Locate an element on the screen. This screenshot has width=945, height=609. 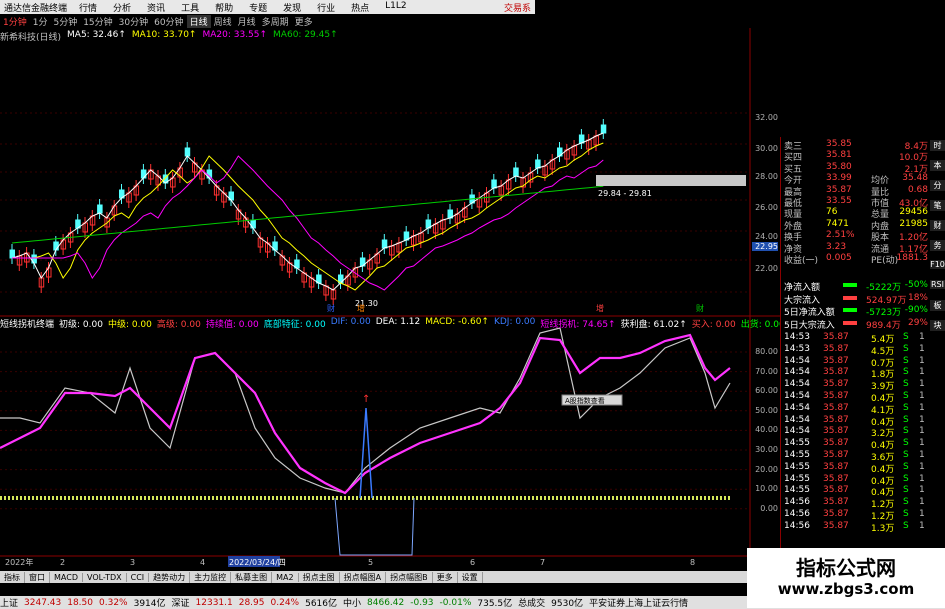
right-edge-tab: 笔 is located at coordinates (937, 205).